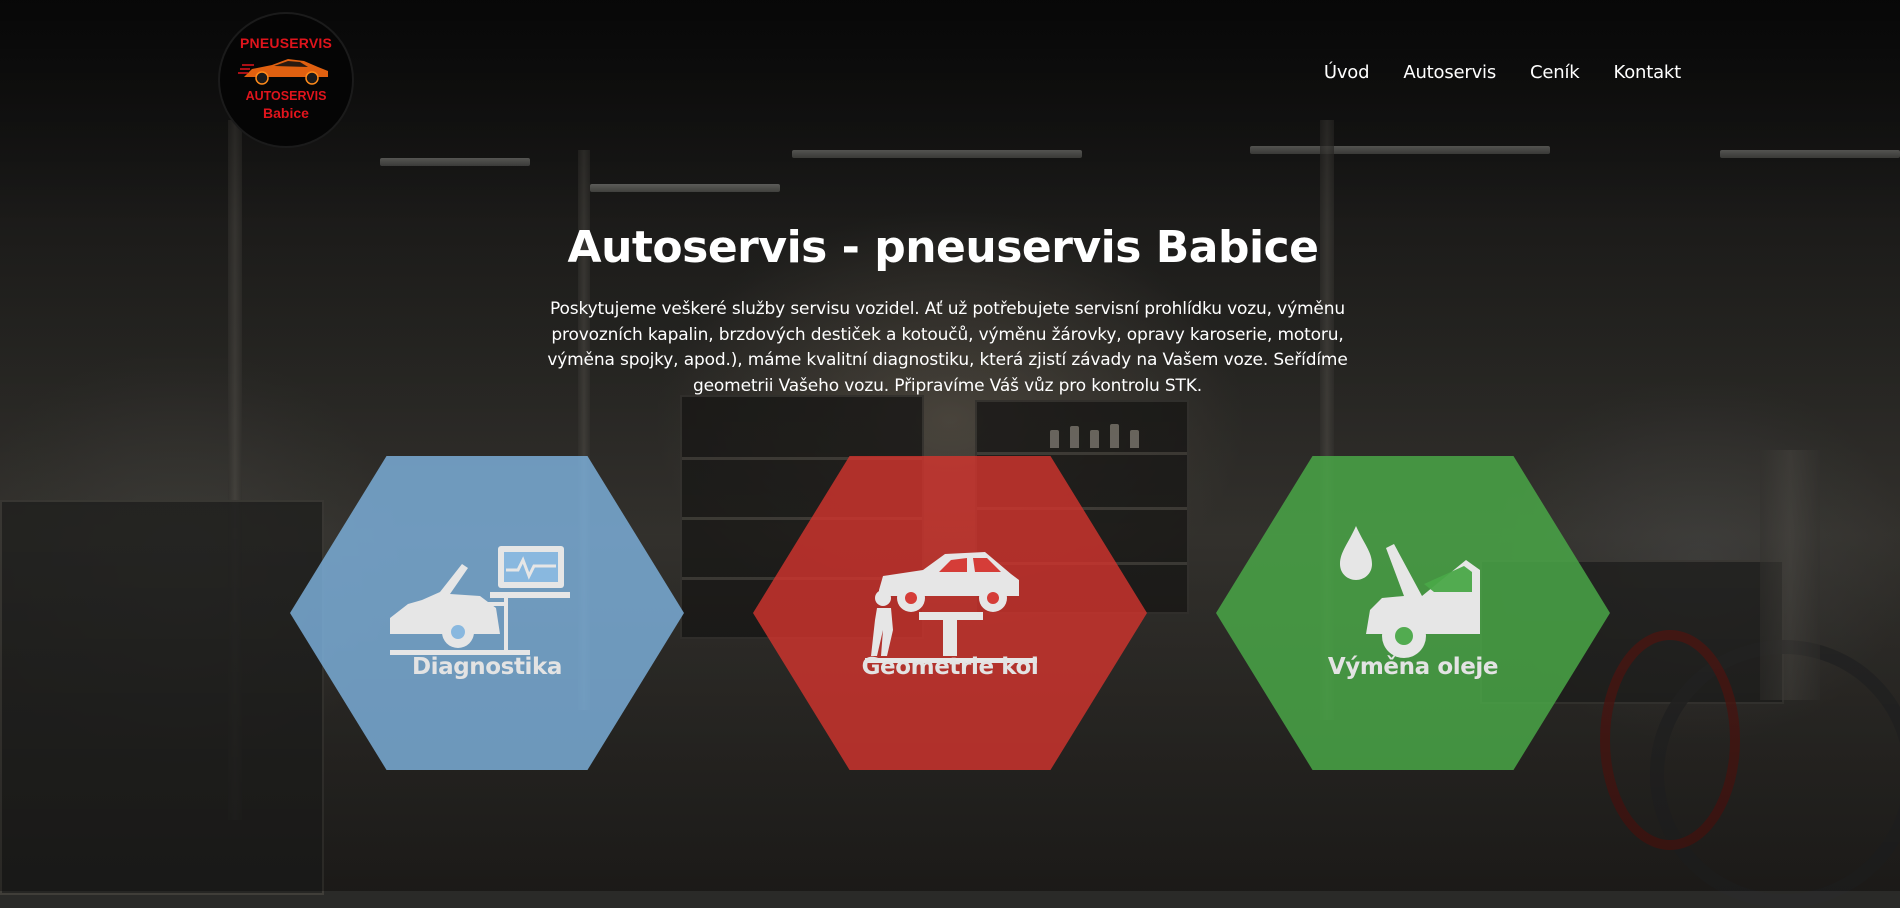  Describe the element at coordinates (1413, 667) in the screenshot. I see `service-label: Výměna oleje` at that location.